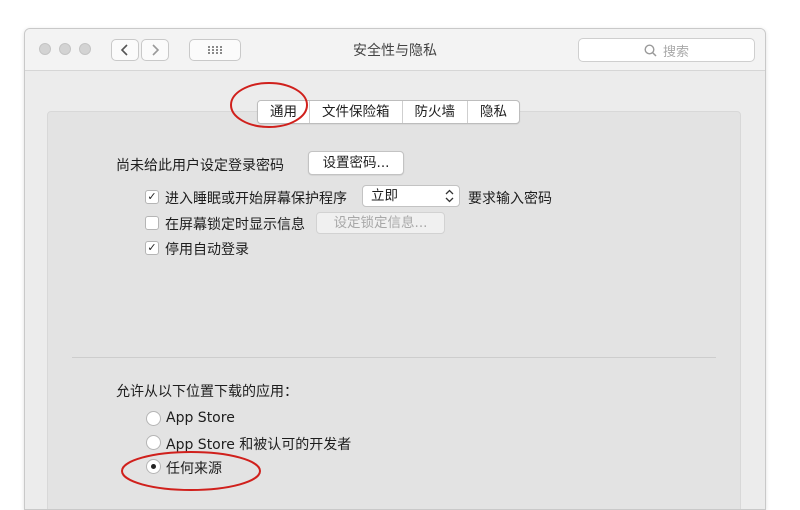  What do you see at coordinates (152, 223) in the screenshot?
I see `show-message-checkbox` at bounding box center [152, 223].